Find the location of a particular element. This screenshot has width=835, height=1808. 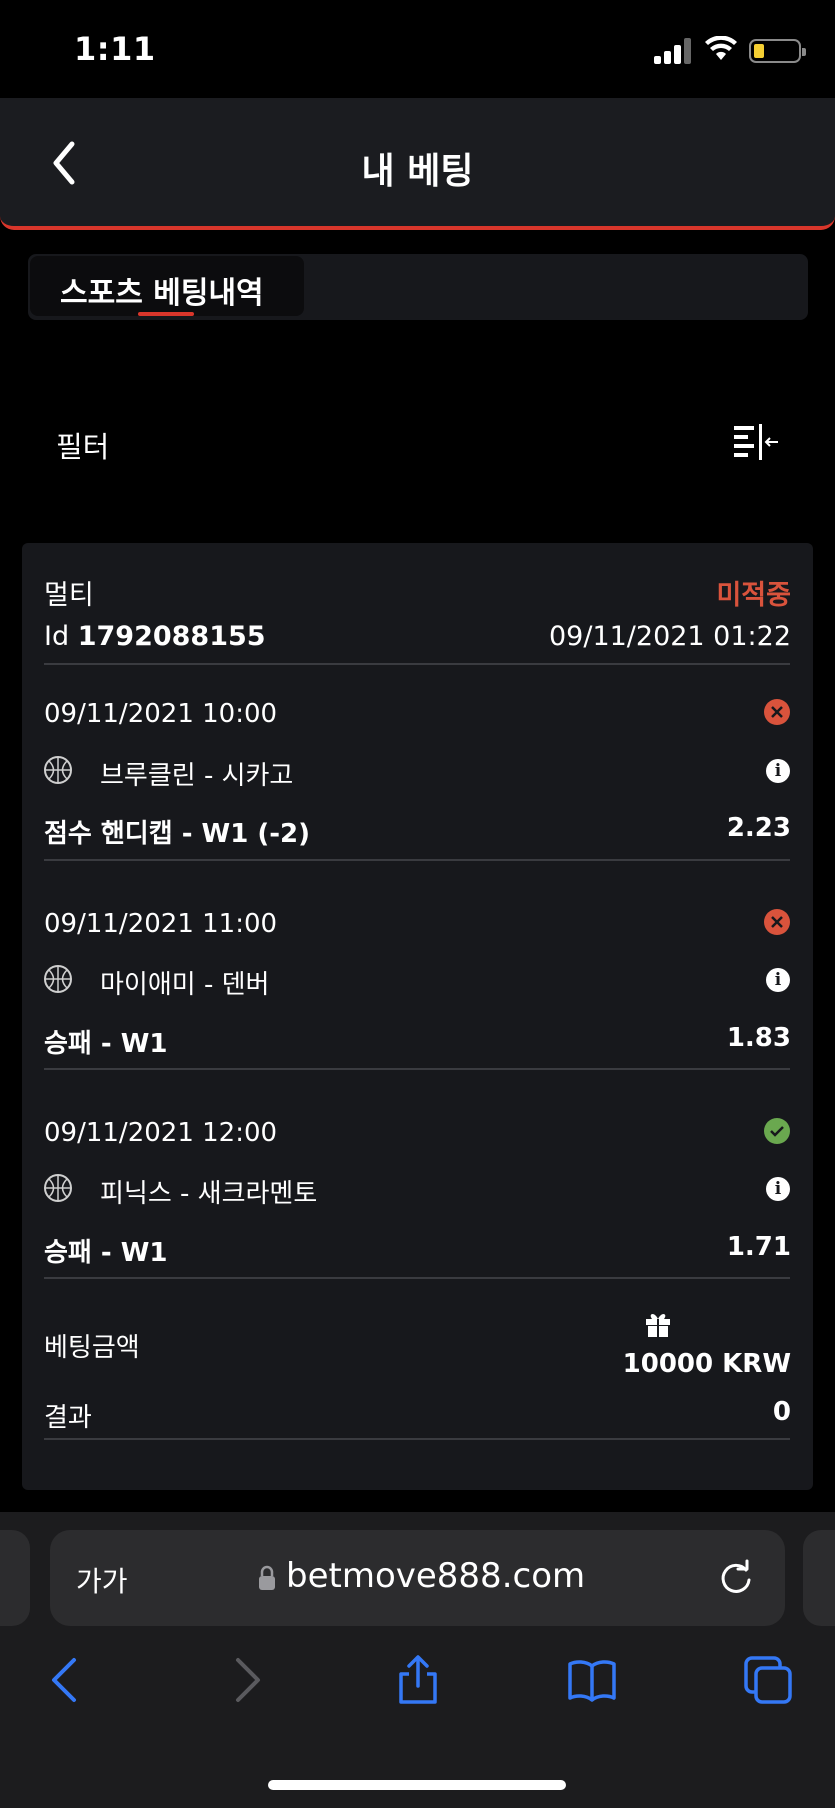

result-label: 결과 is located at coordinates (68, 1418).